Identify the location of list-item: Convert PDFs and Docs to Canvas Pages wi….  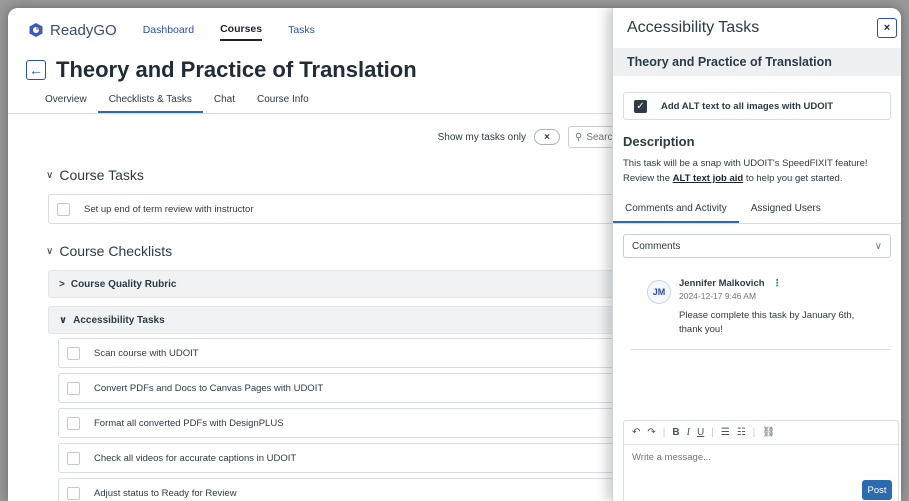
(338, 388).